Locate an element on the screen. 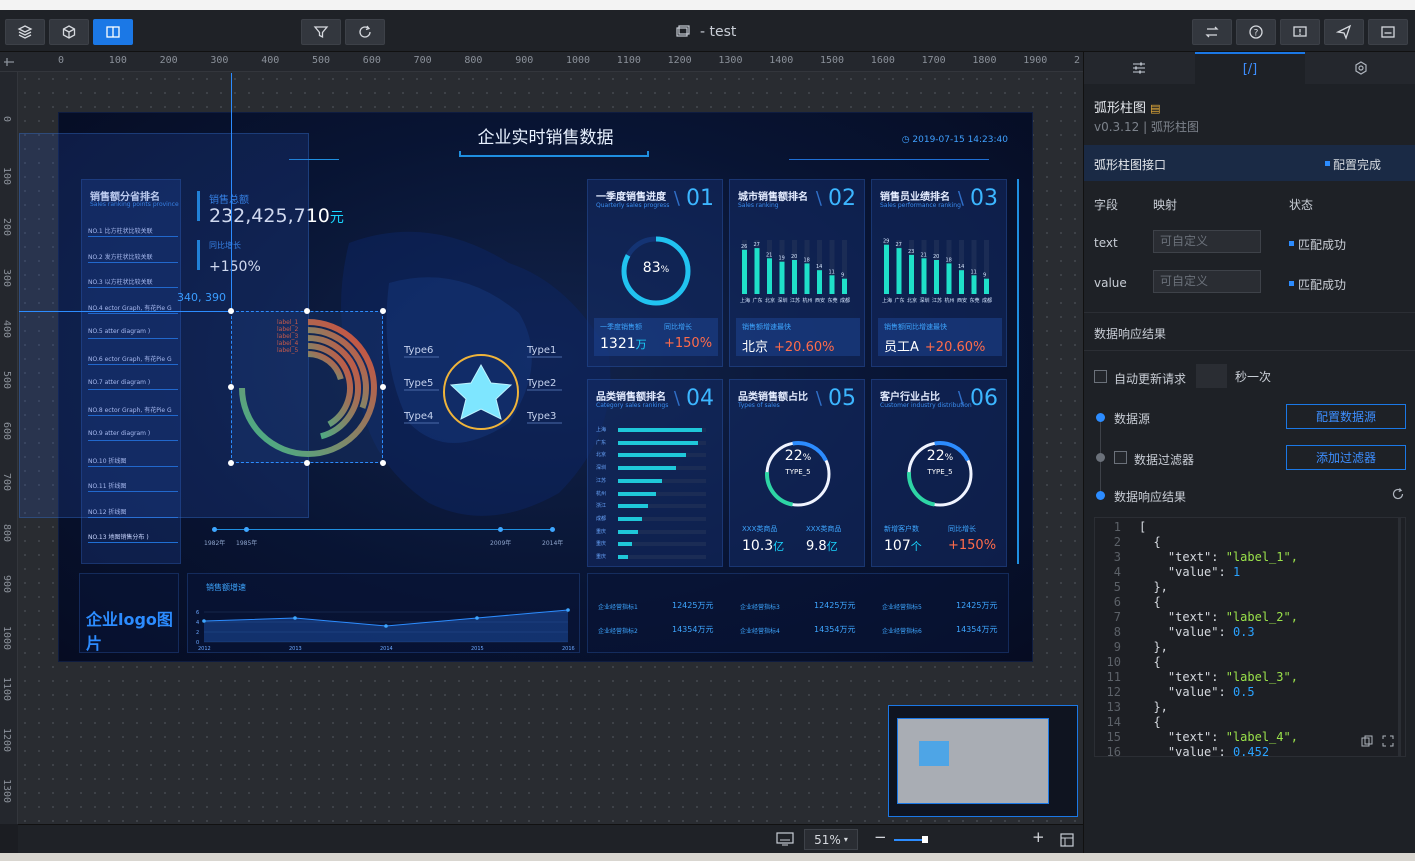 The image size is (1415, 861). preview-icon is located at coordinates (1388, 32).